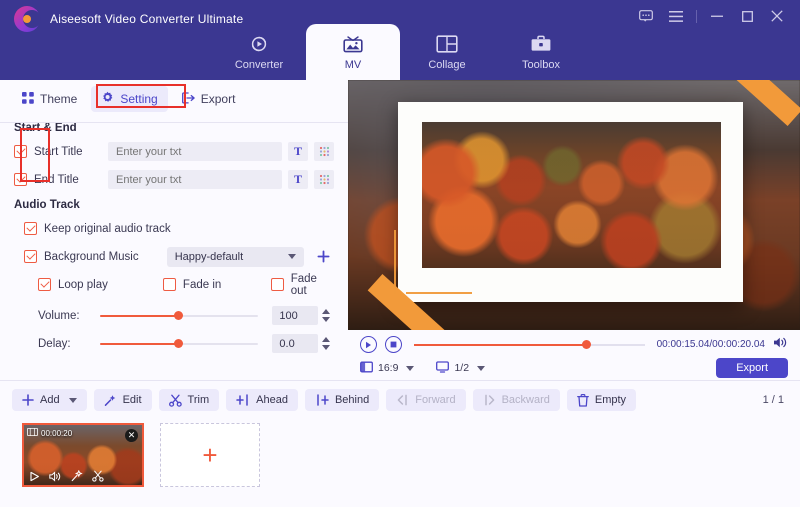  I want to click on export-button: Export, so click(752, 368).